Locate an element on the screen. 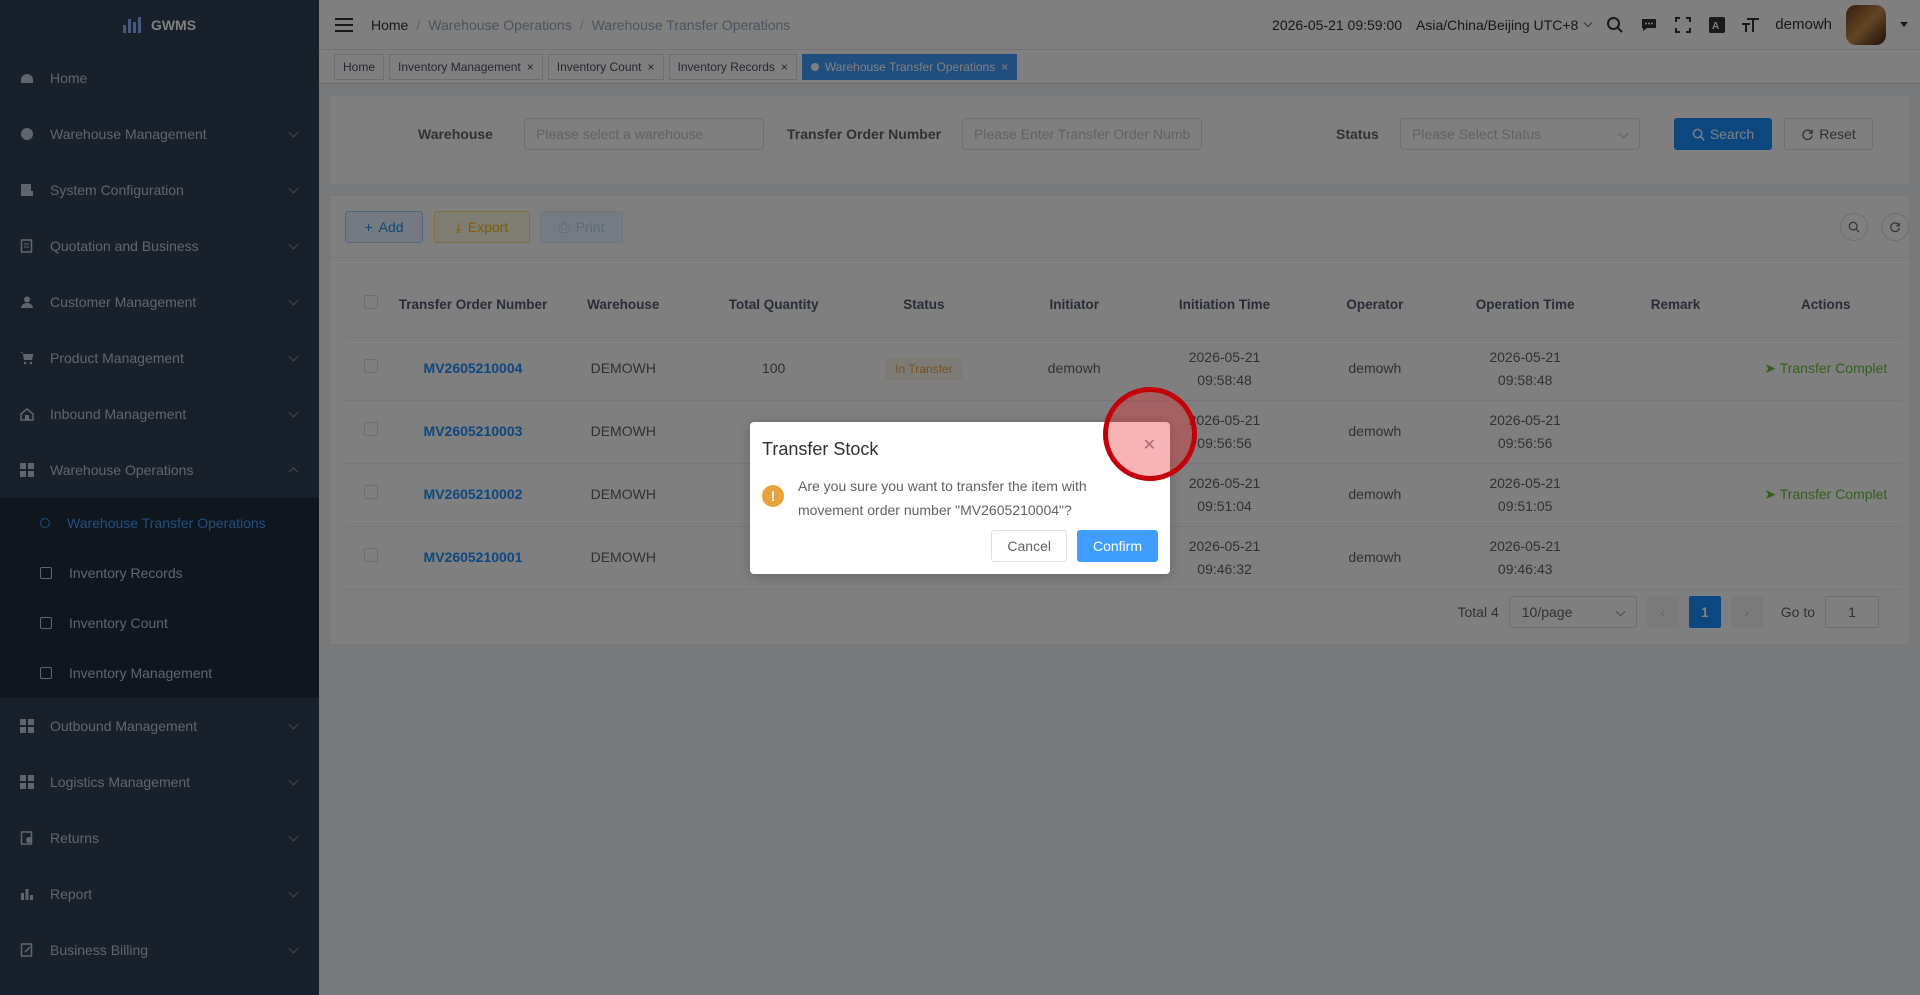 The image size is (1920, 995). confirm-button: Confirm is located at coordinates (1117, 546).